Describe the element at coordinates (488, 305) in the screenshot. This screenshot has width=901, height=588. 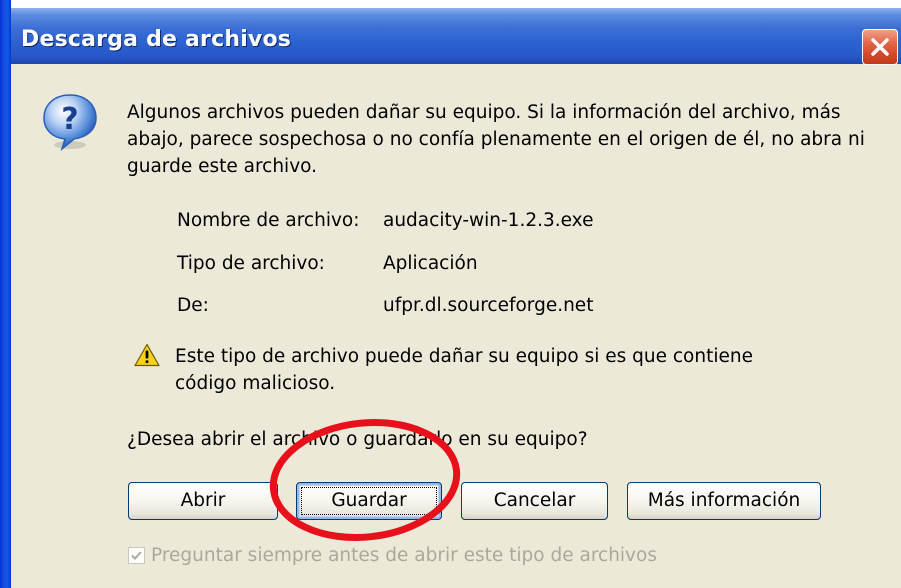
I see `from-value: ufpr.dl.sourceforge.net` at that location.